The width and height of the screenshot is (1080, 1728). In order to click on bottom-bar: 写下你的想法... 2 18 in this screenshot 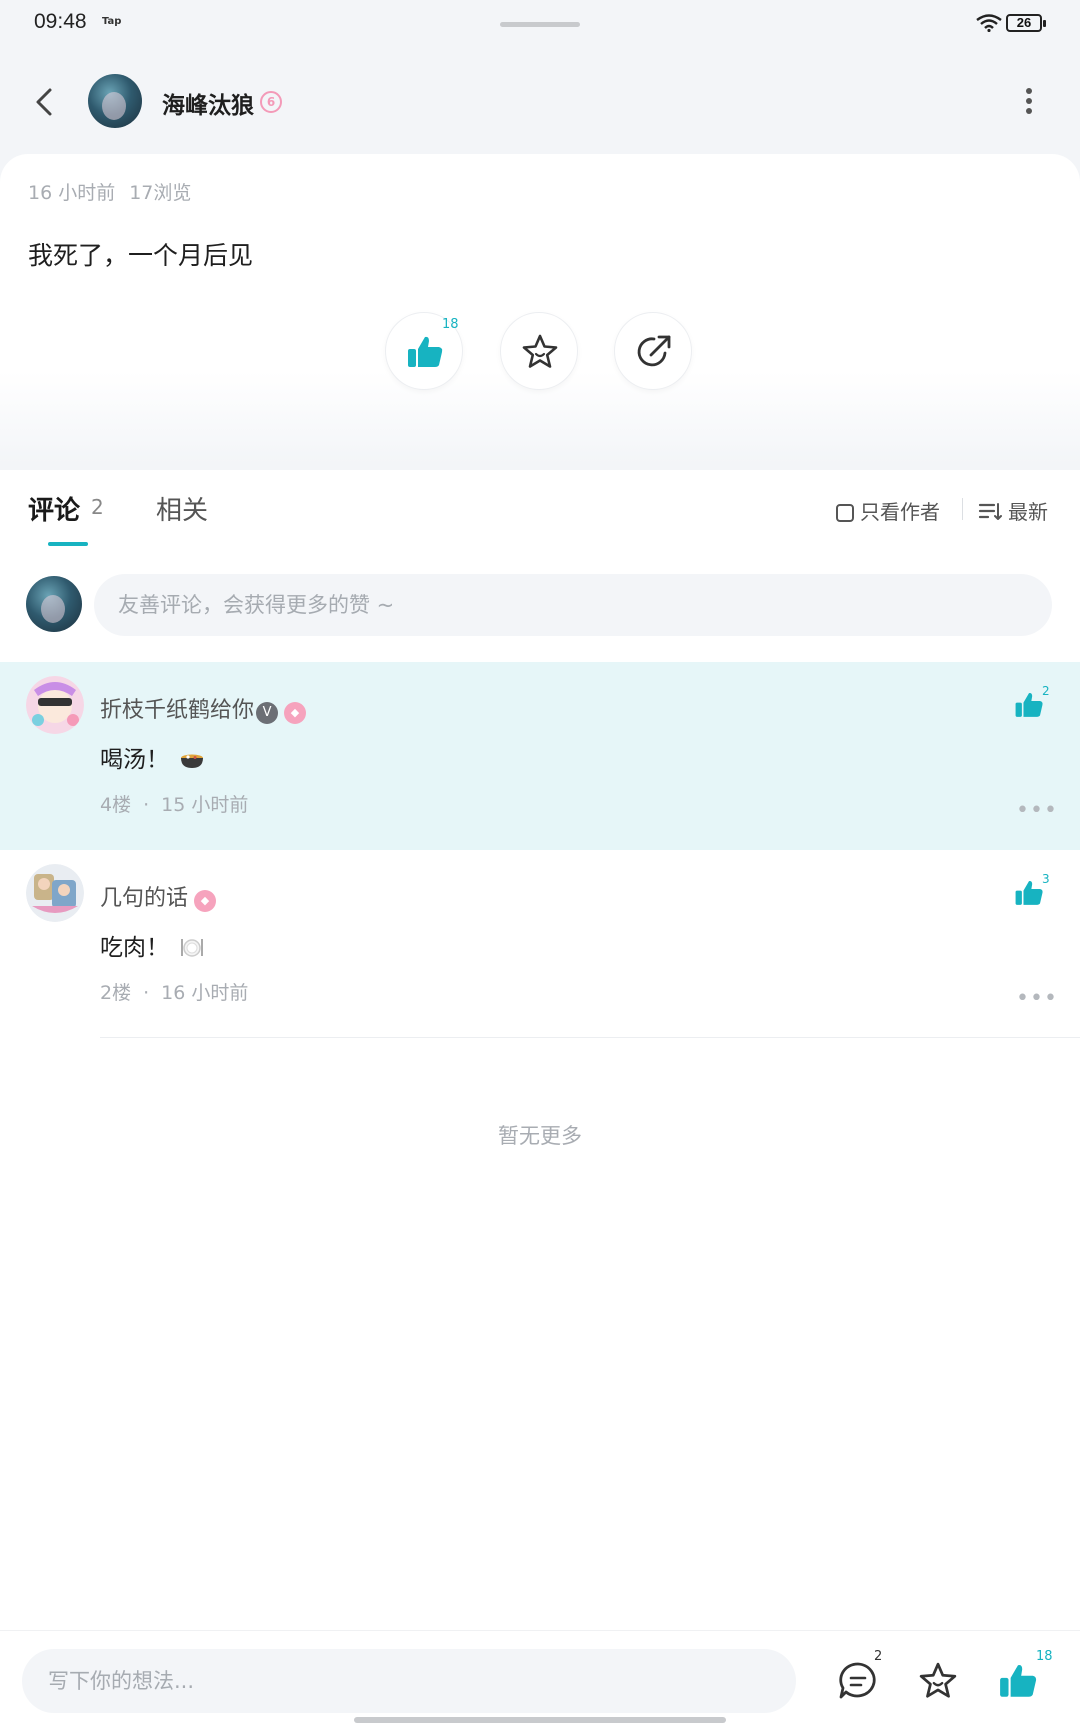, I will do `click(540, 1679)`.